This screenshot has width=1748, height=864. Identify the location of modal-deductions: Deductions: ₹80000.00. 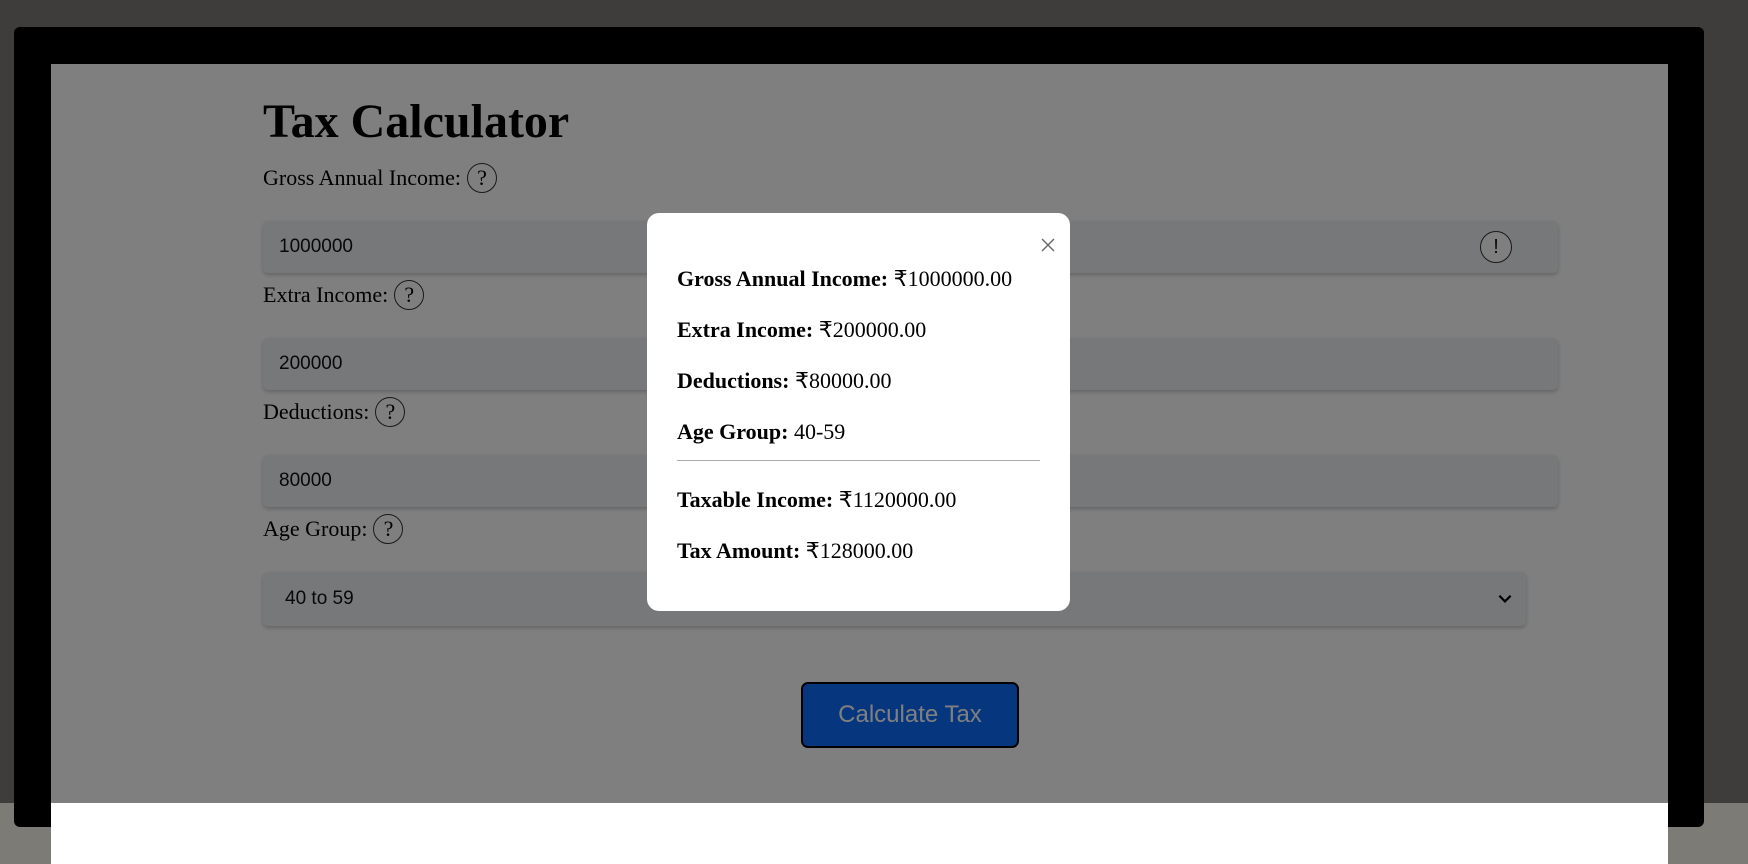
(784, 381).